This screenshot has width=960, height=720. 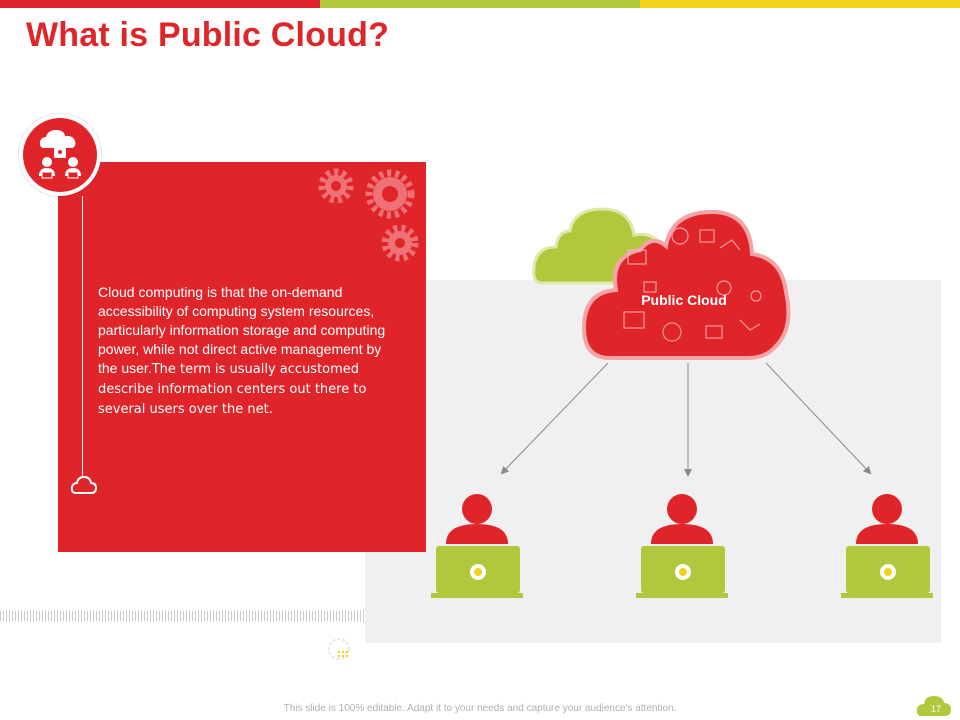 I want to click on strip-green, so click(x=480, y=4).